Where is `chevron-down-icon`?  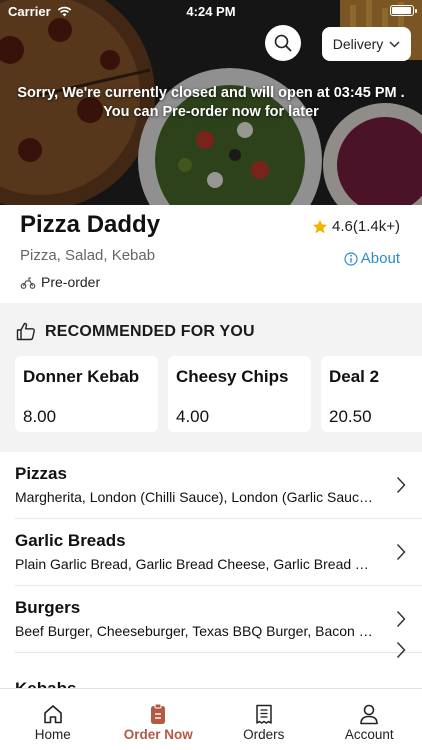 chevron-down-icon is located at coordinates (394, 44).